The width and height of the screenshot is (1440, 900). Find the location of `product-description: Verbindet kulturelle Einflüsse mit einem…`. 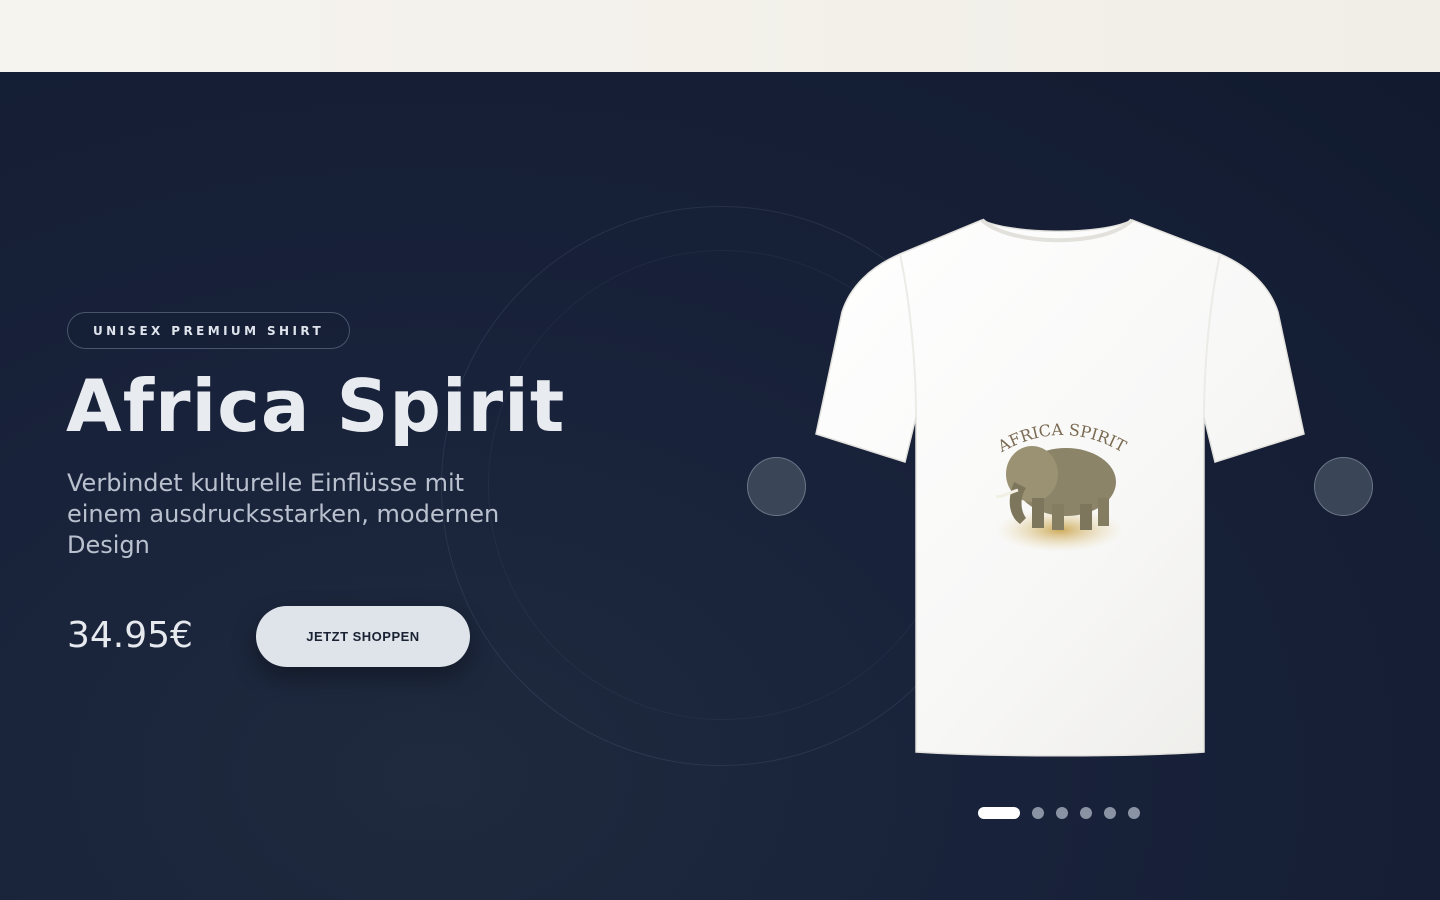

product-description: Verbindet kulturelle Einflüsse mit einem… is located at coordinates (283, 514).